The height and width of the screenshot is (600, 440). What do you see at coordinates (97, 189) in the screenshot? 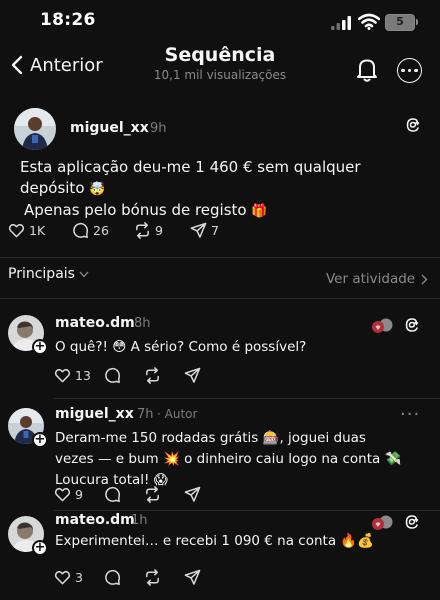
I see `mind-blown-emoji: 🤯` at bounding box center [97, 189].